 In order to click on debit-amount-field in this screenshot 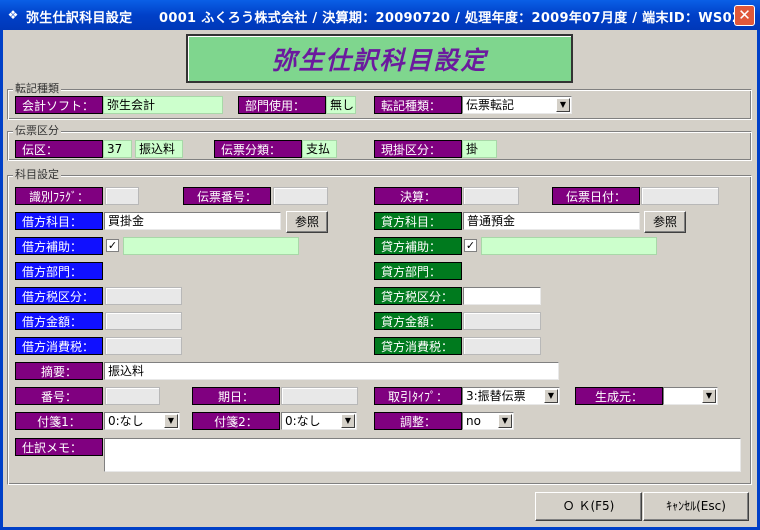, I will do `click(143, 321)`.